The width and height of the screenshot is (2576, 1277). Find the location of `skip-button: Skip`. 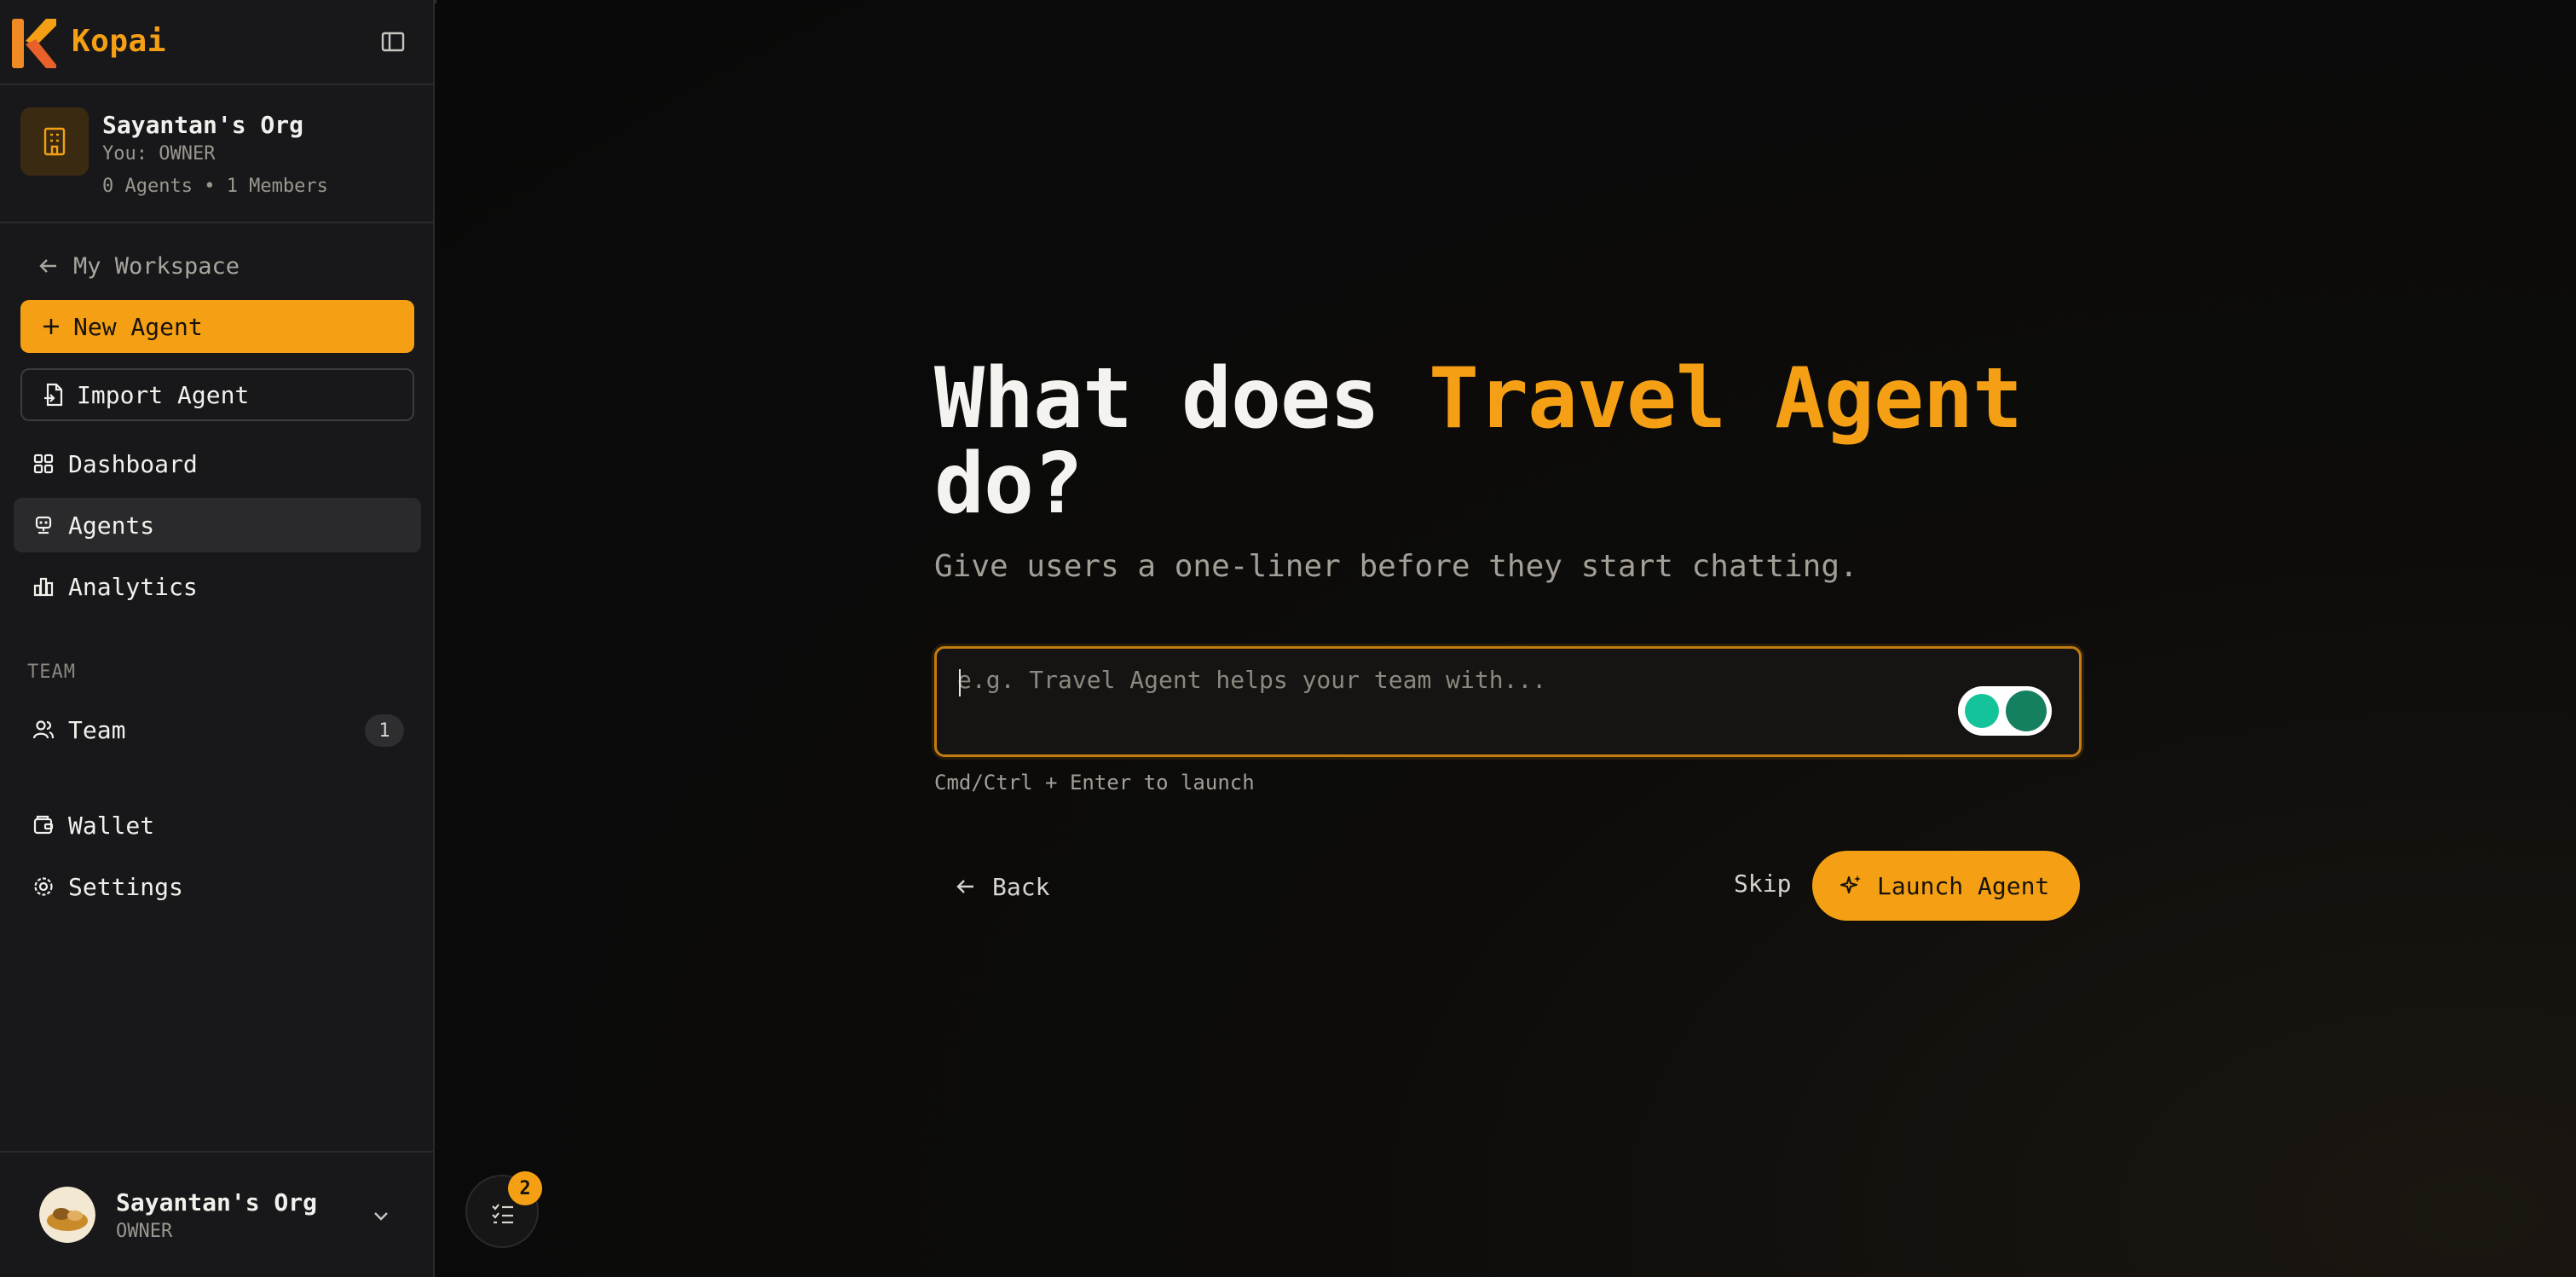

skip-button: Skip is located at coordinates (1762, 884).